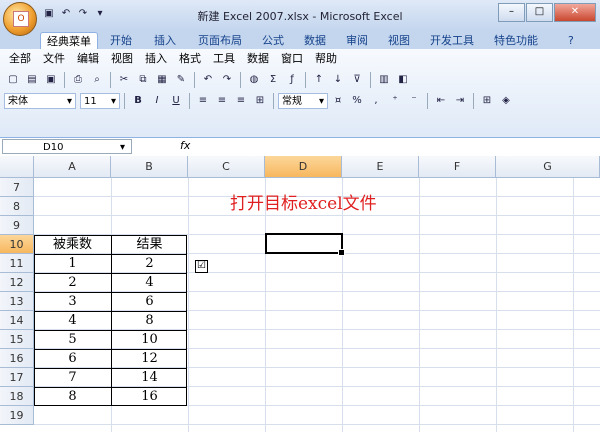  What do you see at coordinates (273, 40) in the screenshot?
I see `tab-formulas: 公式` at bounding box center [273, 40].